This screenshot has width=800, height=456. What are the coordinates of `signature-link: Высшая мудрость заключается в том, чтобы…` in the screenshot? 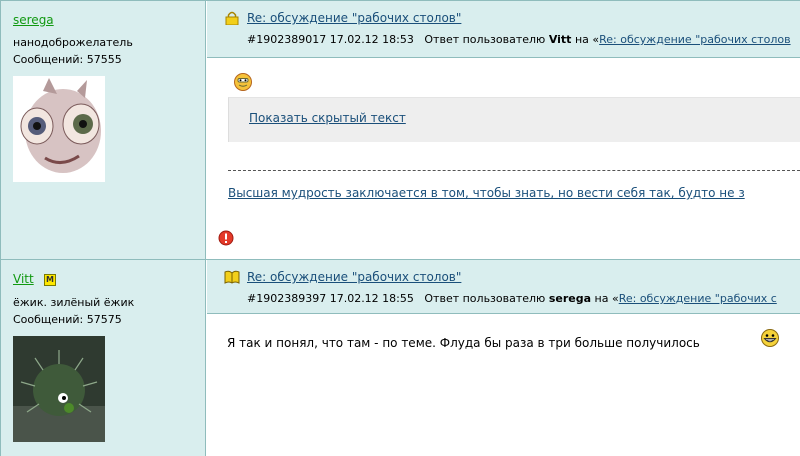 It's located at (486, 193).